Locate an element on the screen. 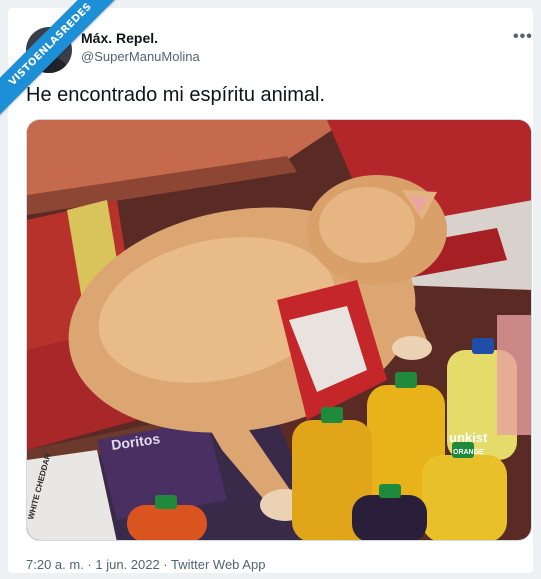 The image size is (541, 579). watermark-corner: VISTOENLASREDES is located at coordinates (65, 65).